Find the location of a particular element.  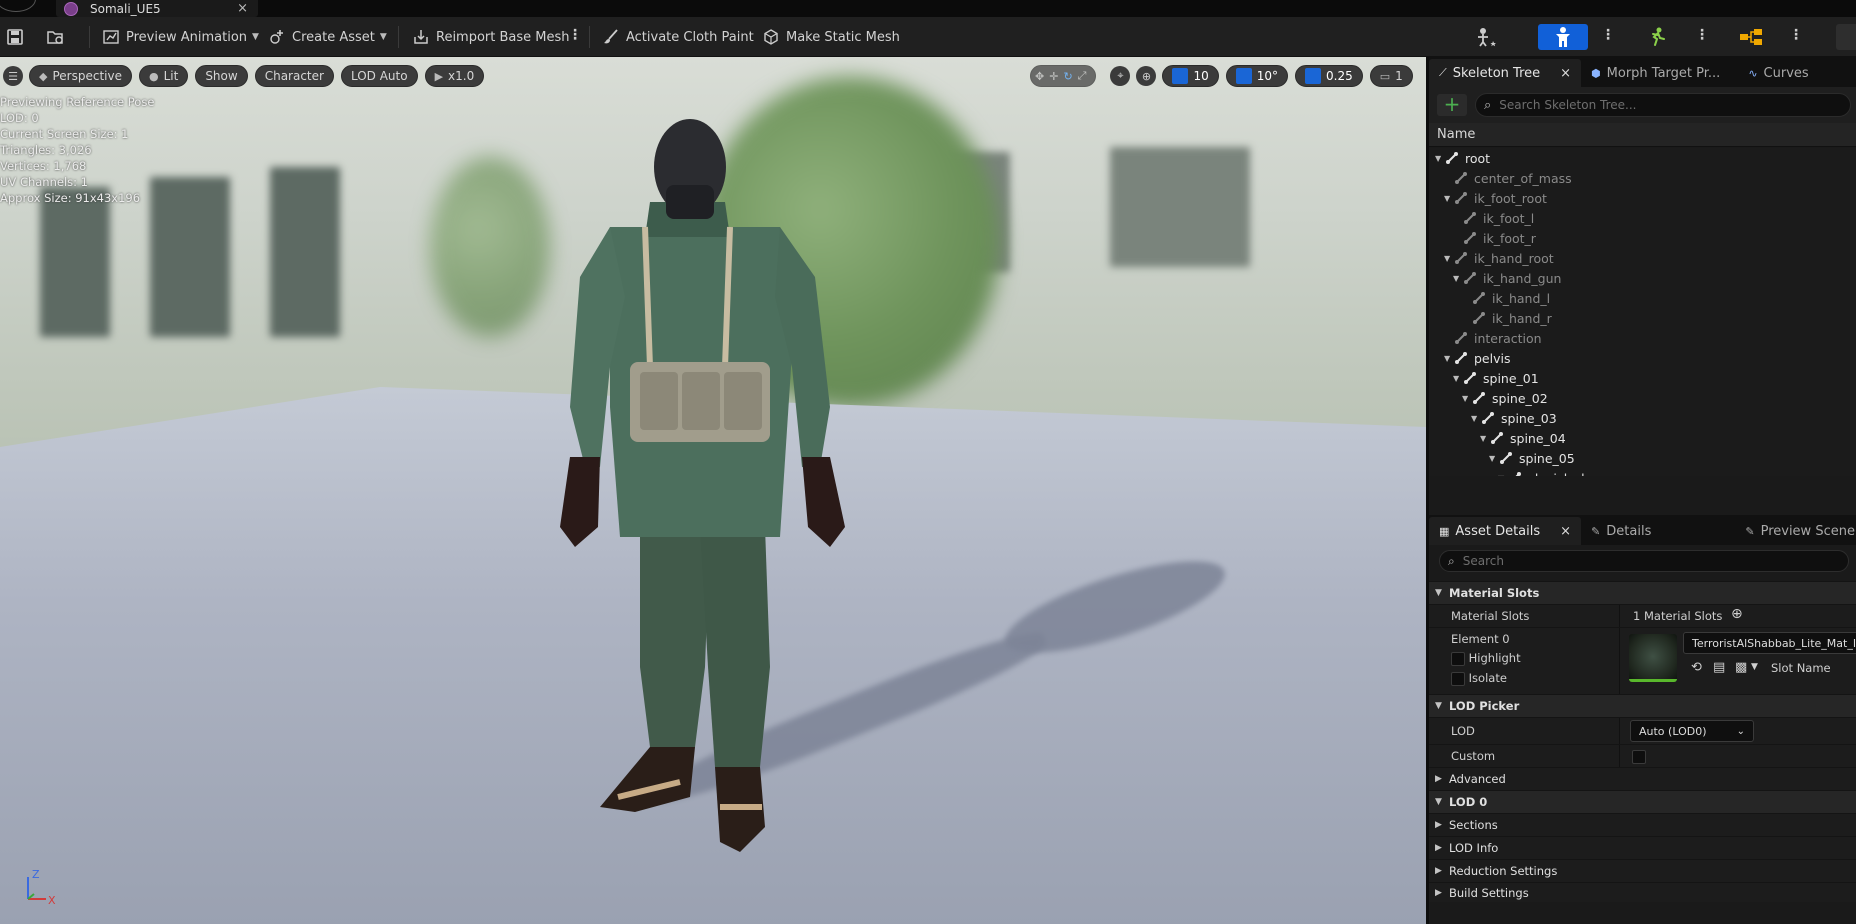

physics-mode-button is located at coordinates (1846, 37).